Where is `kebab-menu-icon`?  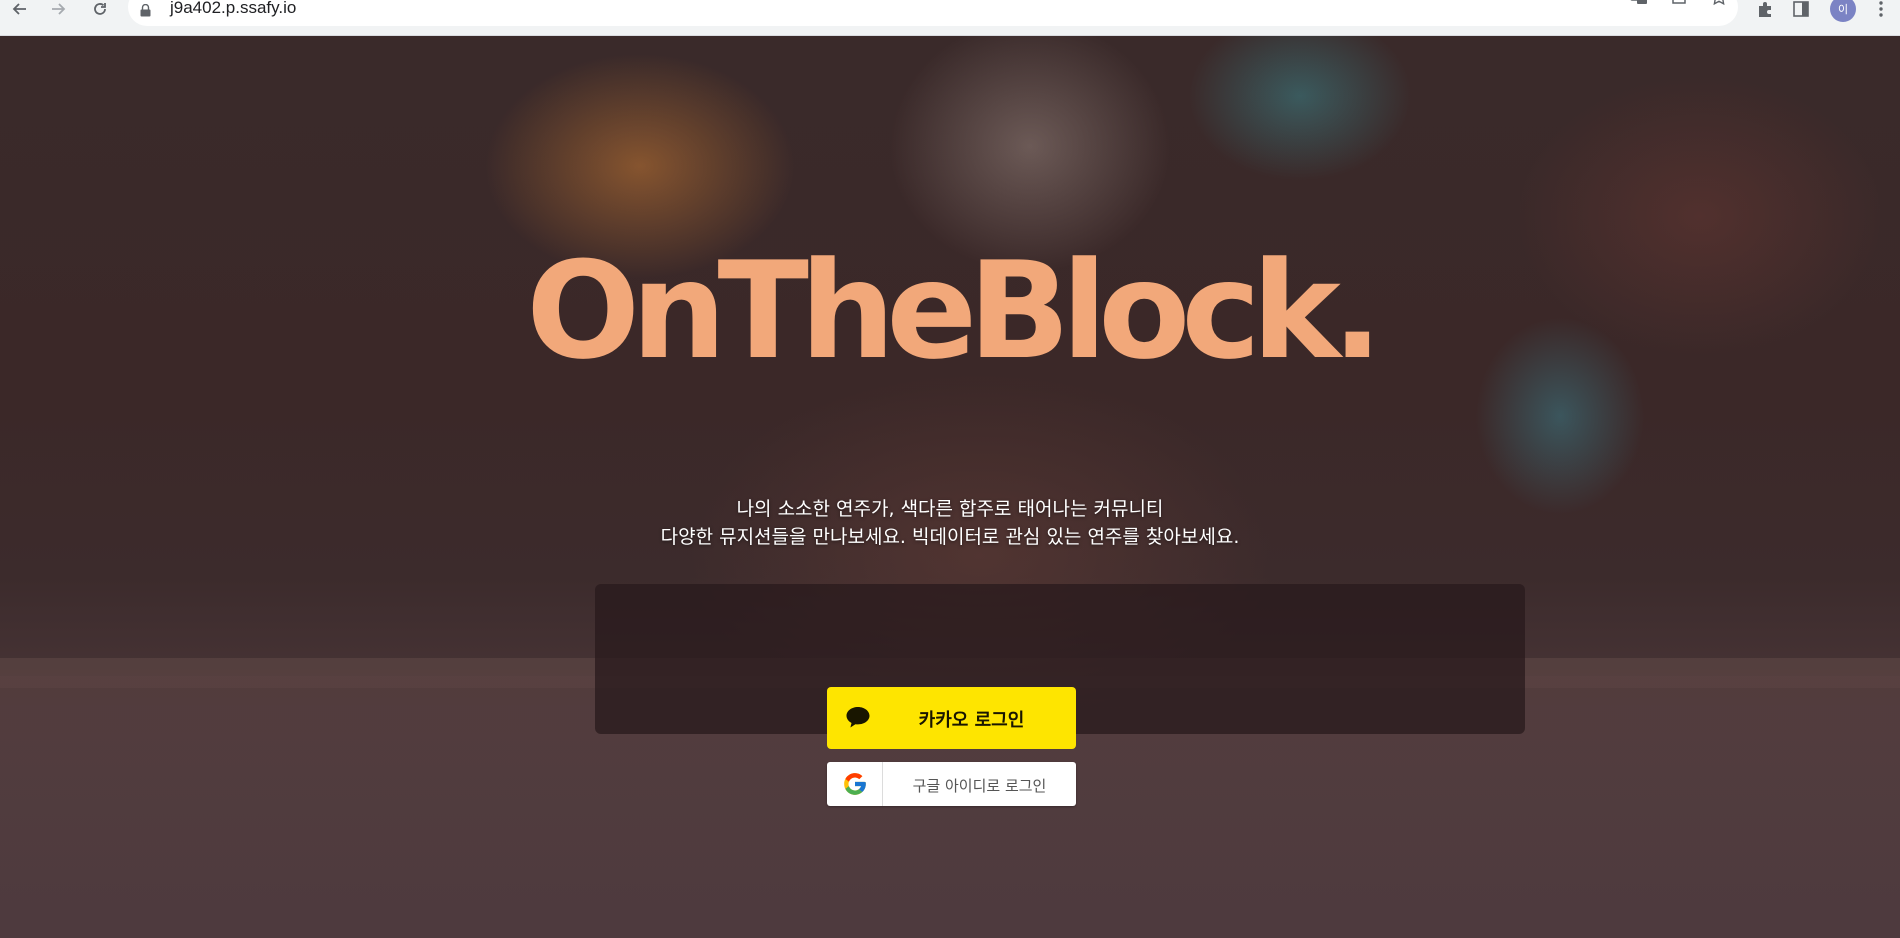
kebab-menu-icon is located at coordinates (1881, 11).